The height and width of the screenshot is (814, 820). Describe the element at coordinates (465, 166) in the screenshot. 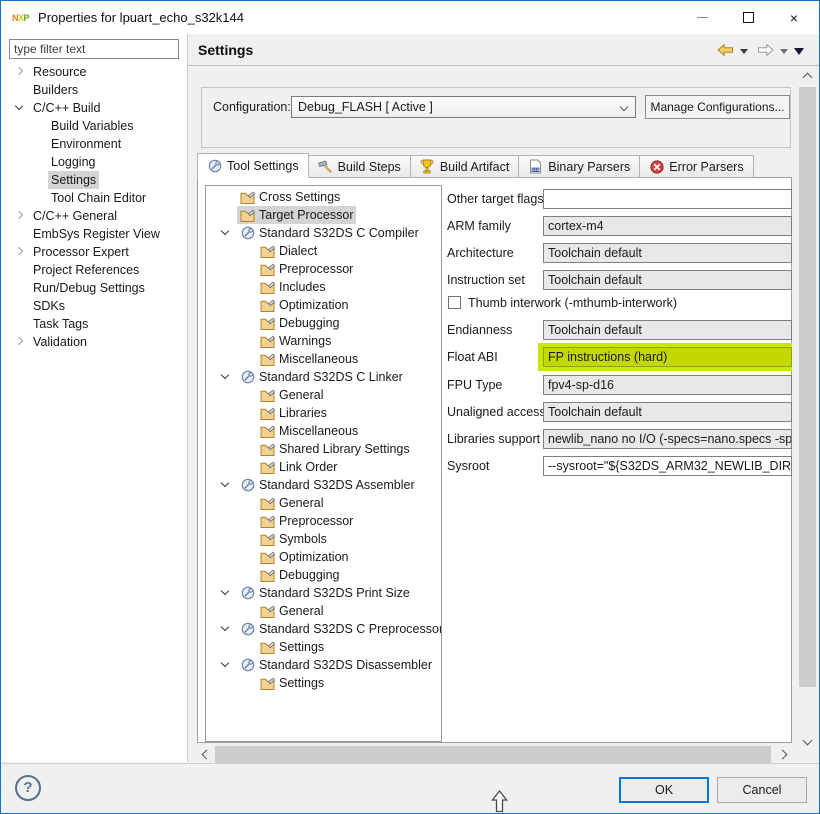

I see `tab-build-artifact: Build Artifact` at that location.